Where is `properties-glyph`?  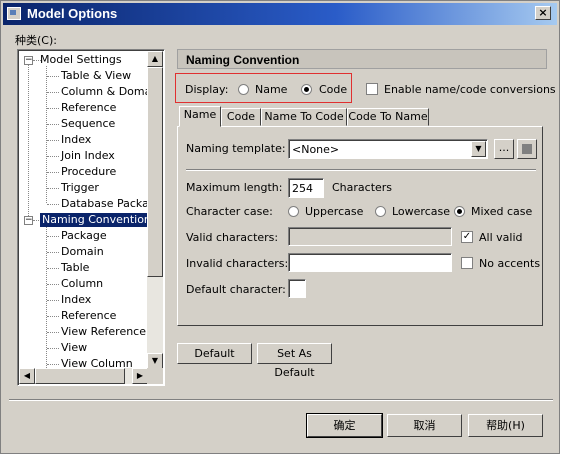 properties-glyph is located at coordinates (527, 149).